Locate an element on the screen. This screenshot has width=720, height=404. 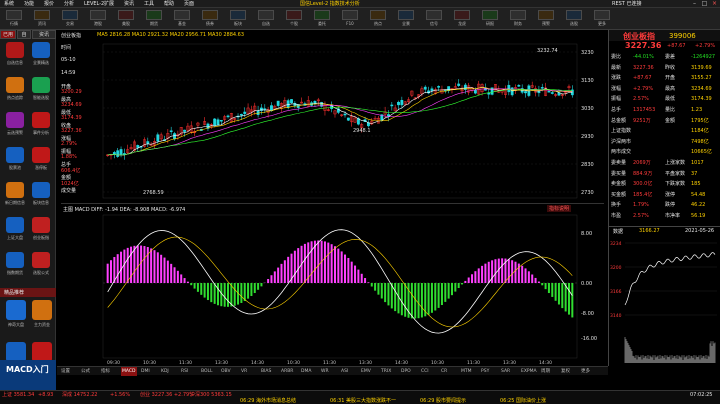
indicator-tab: SAR is located at coordinates (505, 371).